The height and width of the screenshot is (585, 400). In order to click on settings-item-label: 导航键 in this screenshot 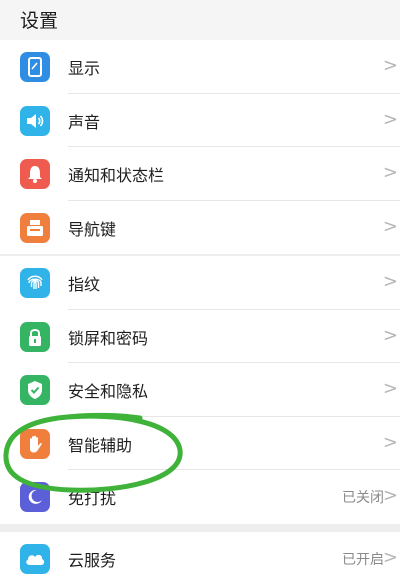, I will do `click(92, 229)`.